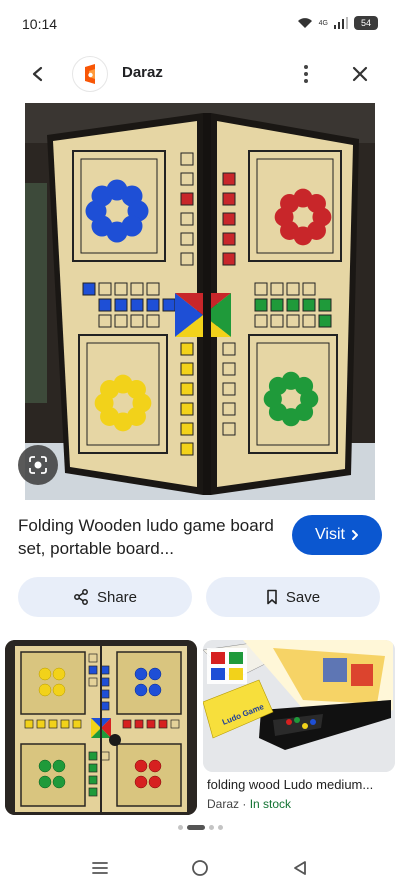  I want to click on daraz-logo-icon, so click(90, 74).